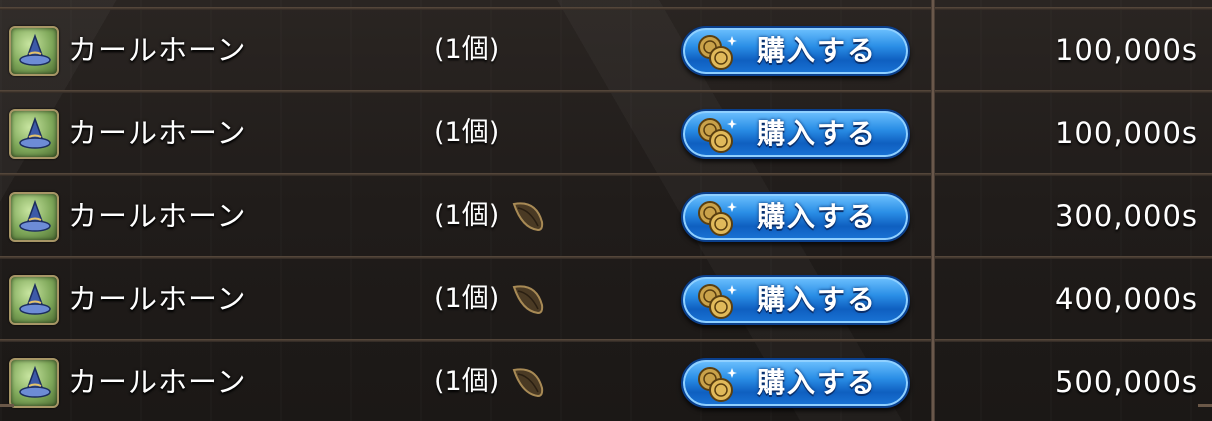 The width and height of the screenshot is (1212, 421). Describe the element at coordinates (1126, 216) in the screenshot. I see `item-price: 300,000s` at that location.